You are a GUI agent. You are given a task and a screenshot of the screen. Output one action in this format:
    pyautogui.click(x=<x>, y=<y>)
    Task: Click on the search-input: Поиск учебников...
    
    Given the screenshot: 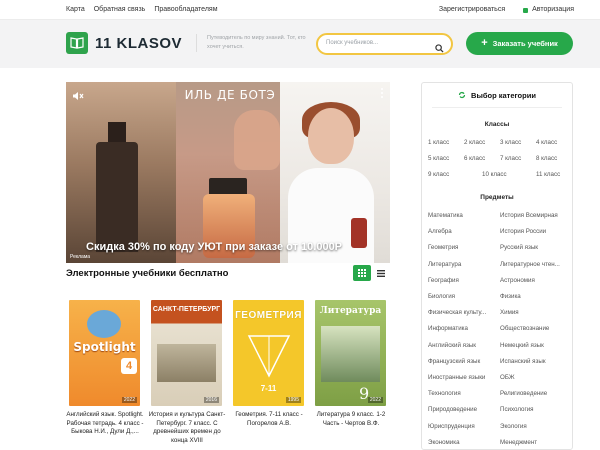 What is the action you would take?
    pyautogui.click(x=384, y=44)
    